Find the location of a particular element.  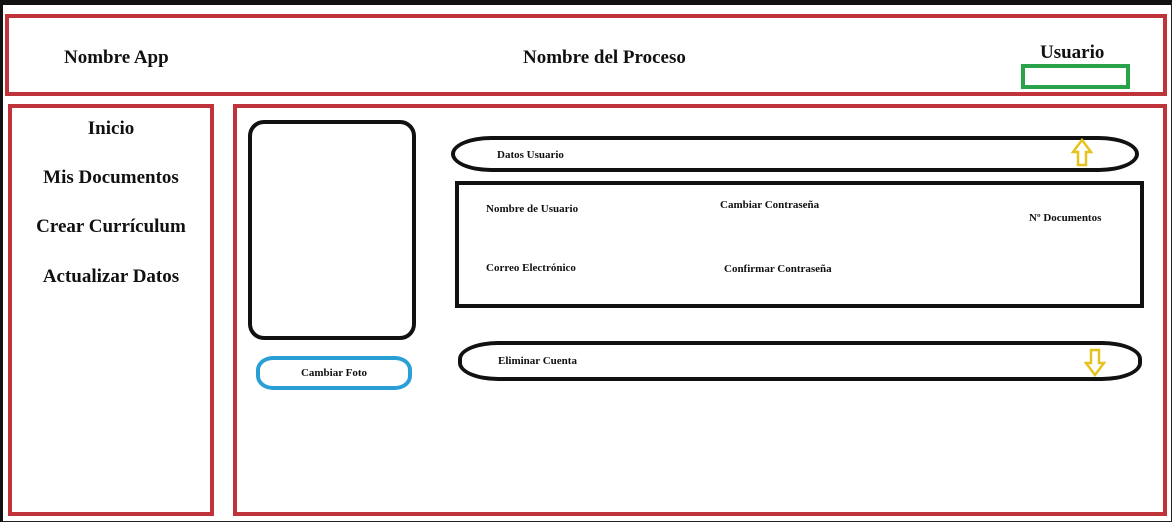

app-name: Nombre App is located at coordinates (116, 57).